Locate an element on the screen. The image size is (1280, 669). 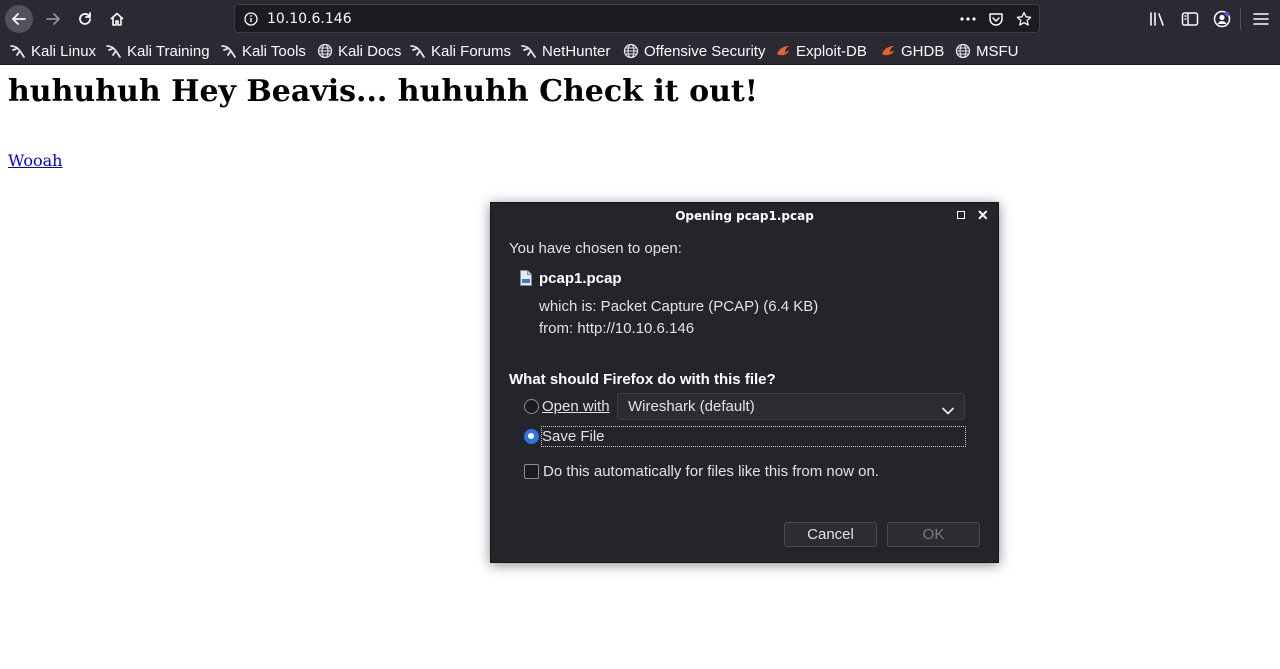
toolbar-separator is located at coordinates (1240, 19).